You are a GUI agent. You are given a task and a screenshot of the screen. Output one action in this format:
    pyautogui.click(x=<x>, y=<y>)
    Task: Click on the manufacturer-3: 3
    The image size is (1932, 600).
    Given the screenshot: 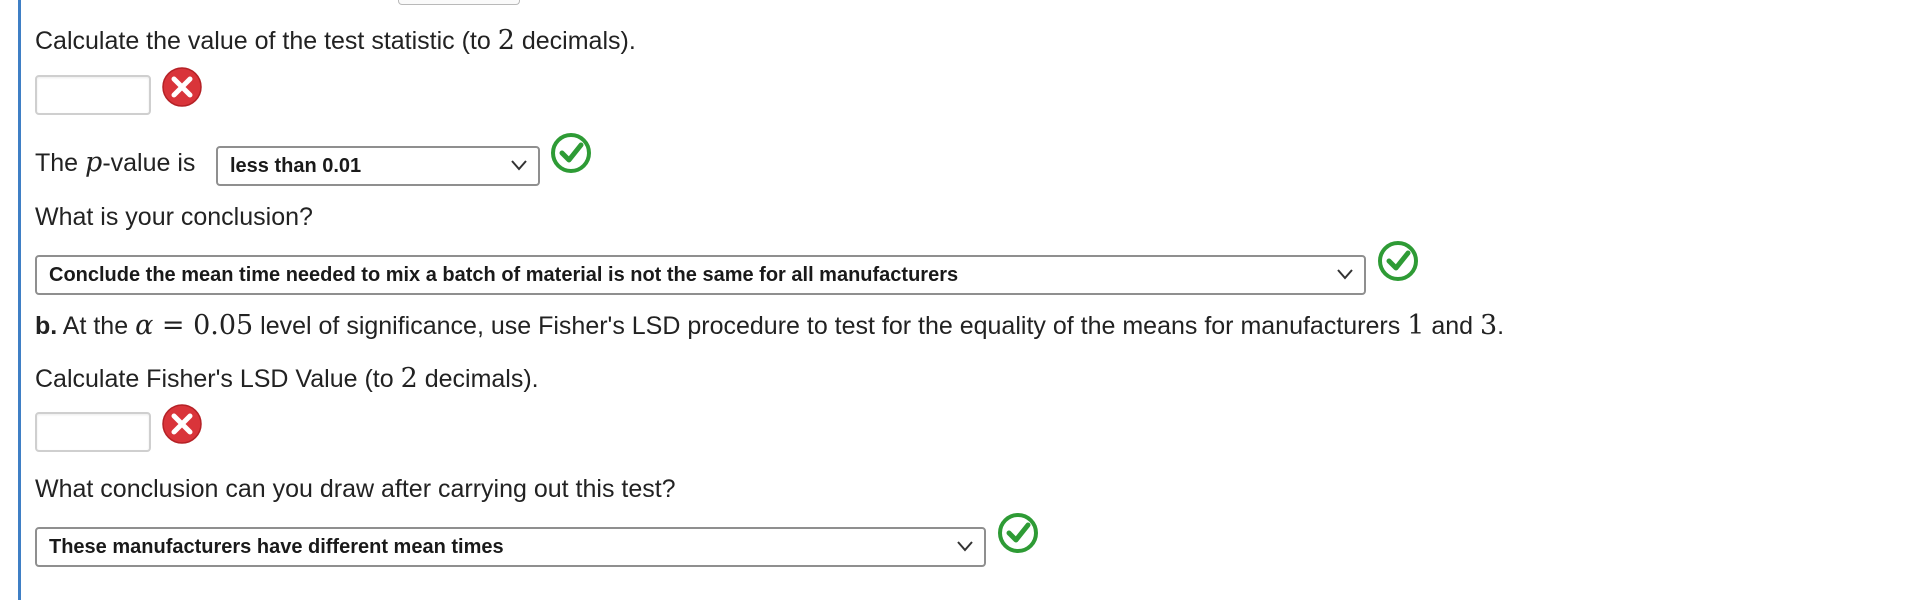 What is the action you would take?
    pyautogui.click(x=1488, y=325)
    